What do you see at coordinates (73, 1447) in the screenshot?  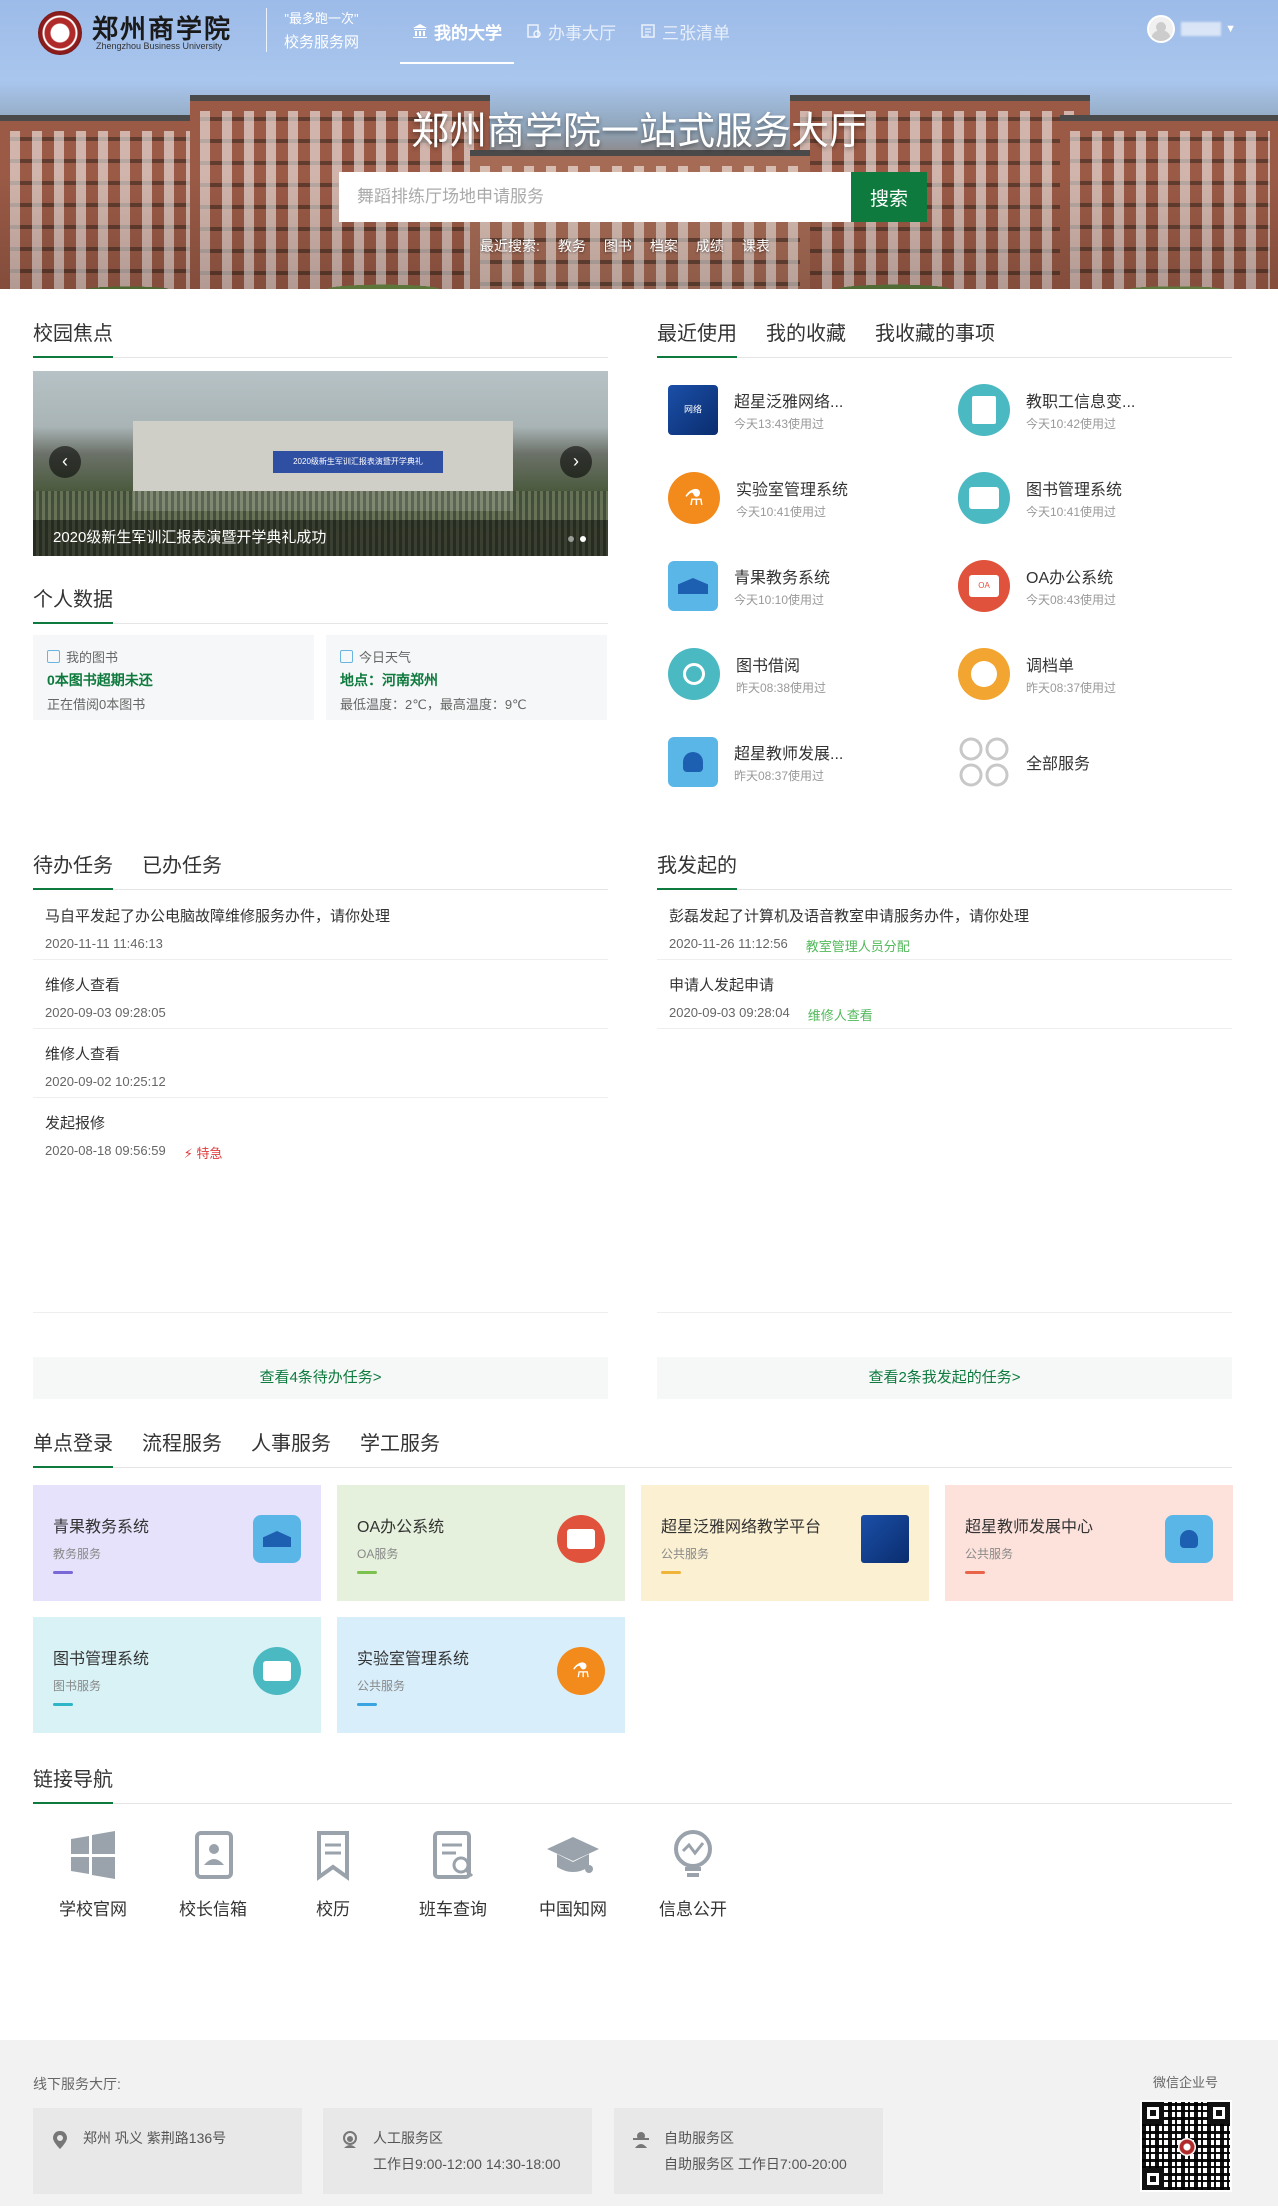 I see `tab-sso: 单点登录` at bounding box center [73, 1447].